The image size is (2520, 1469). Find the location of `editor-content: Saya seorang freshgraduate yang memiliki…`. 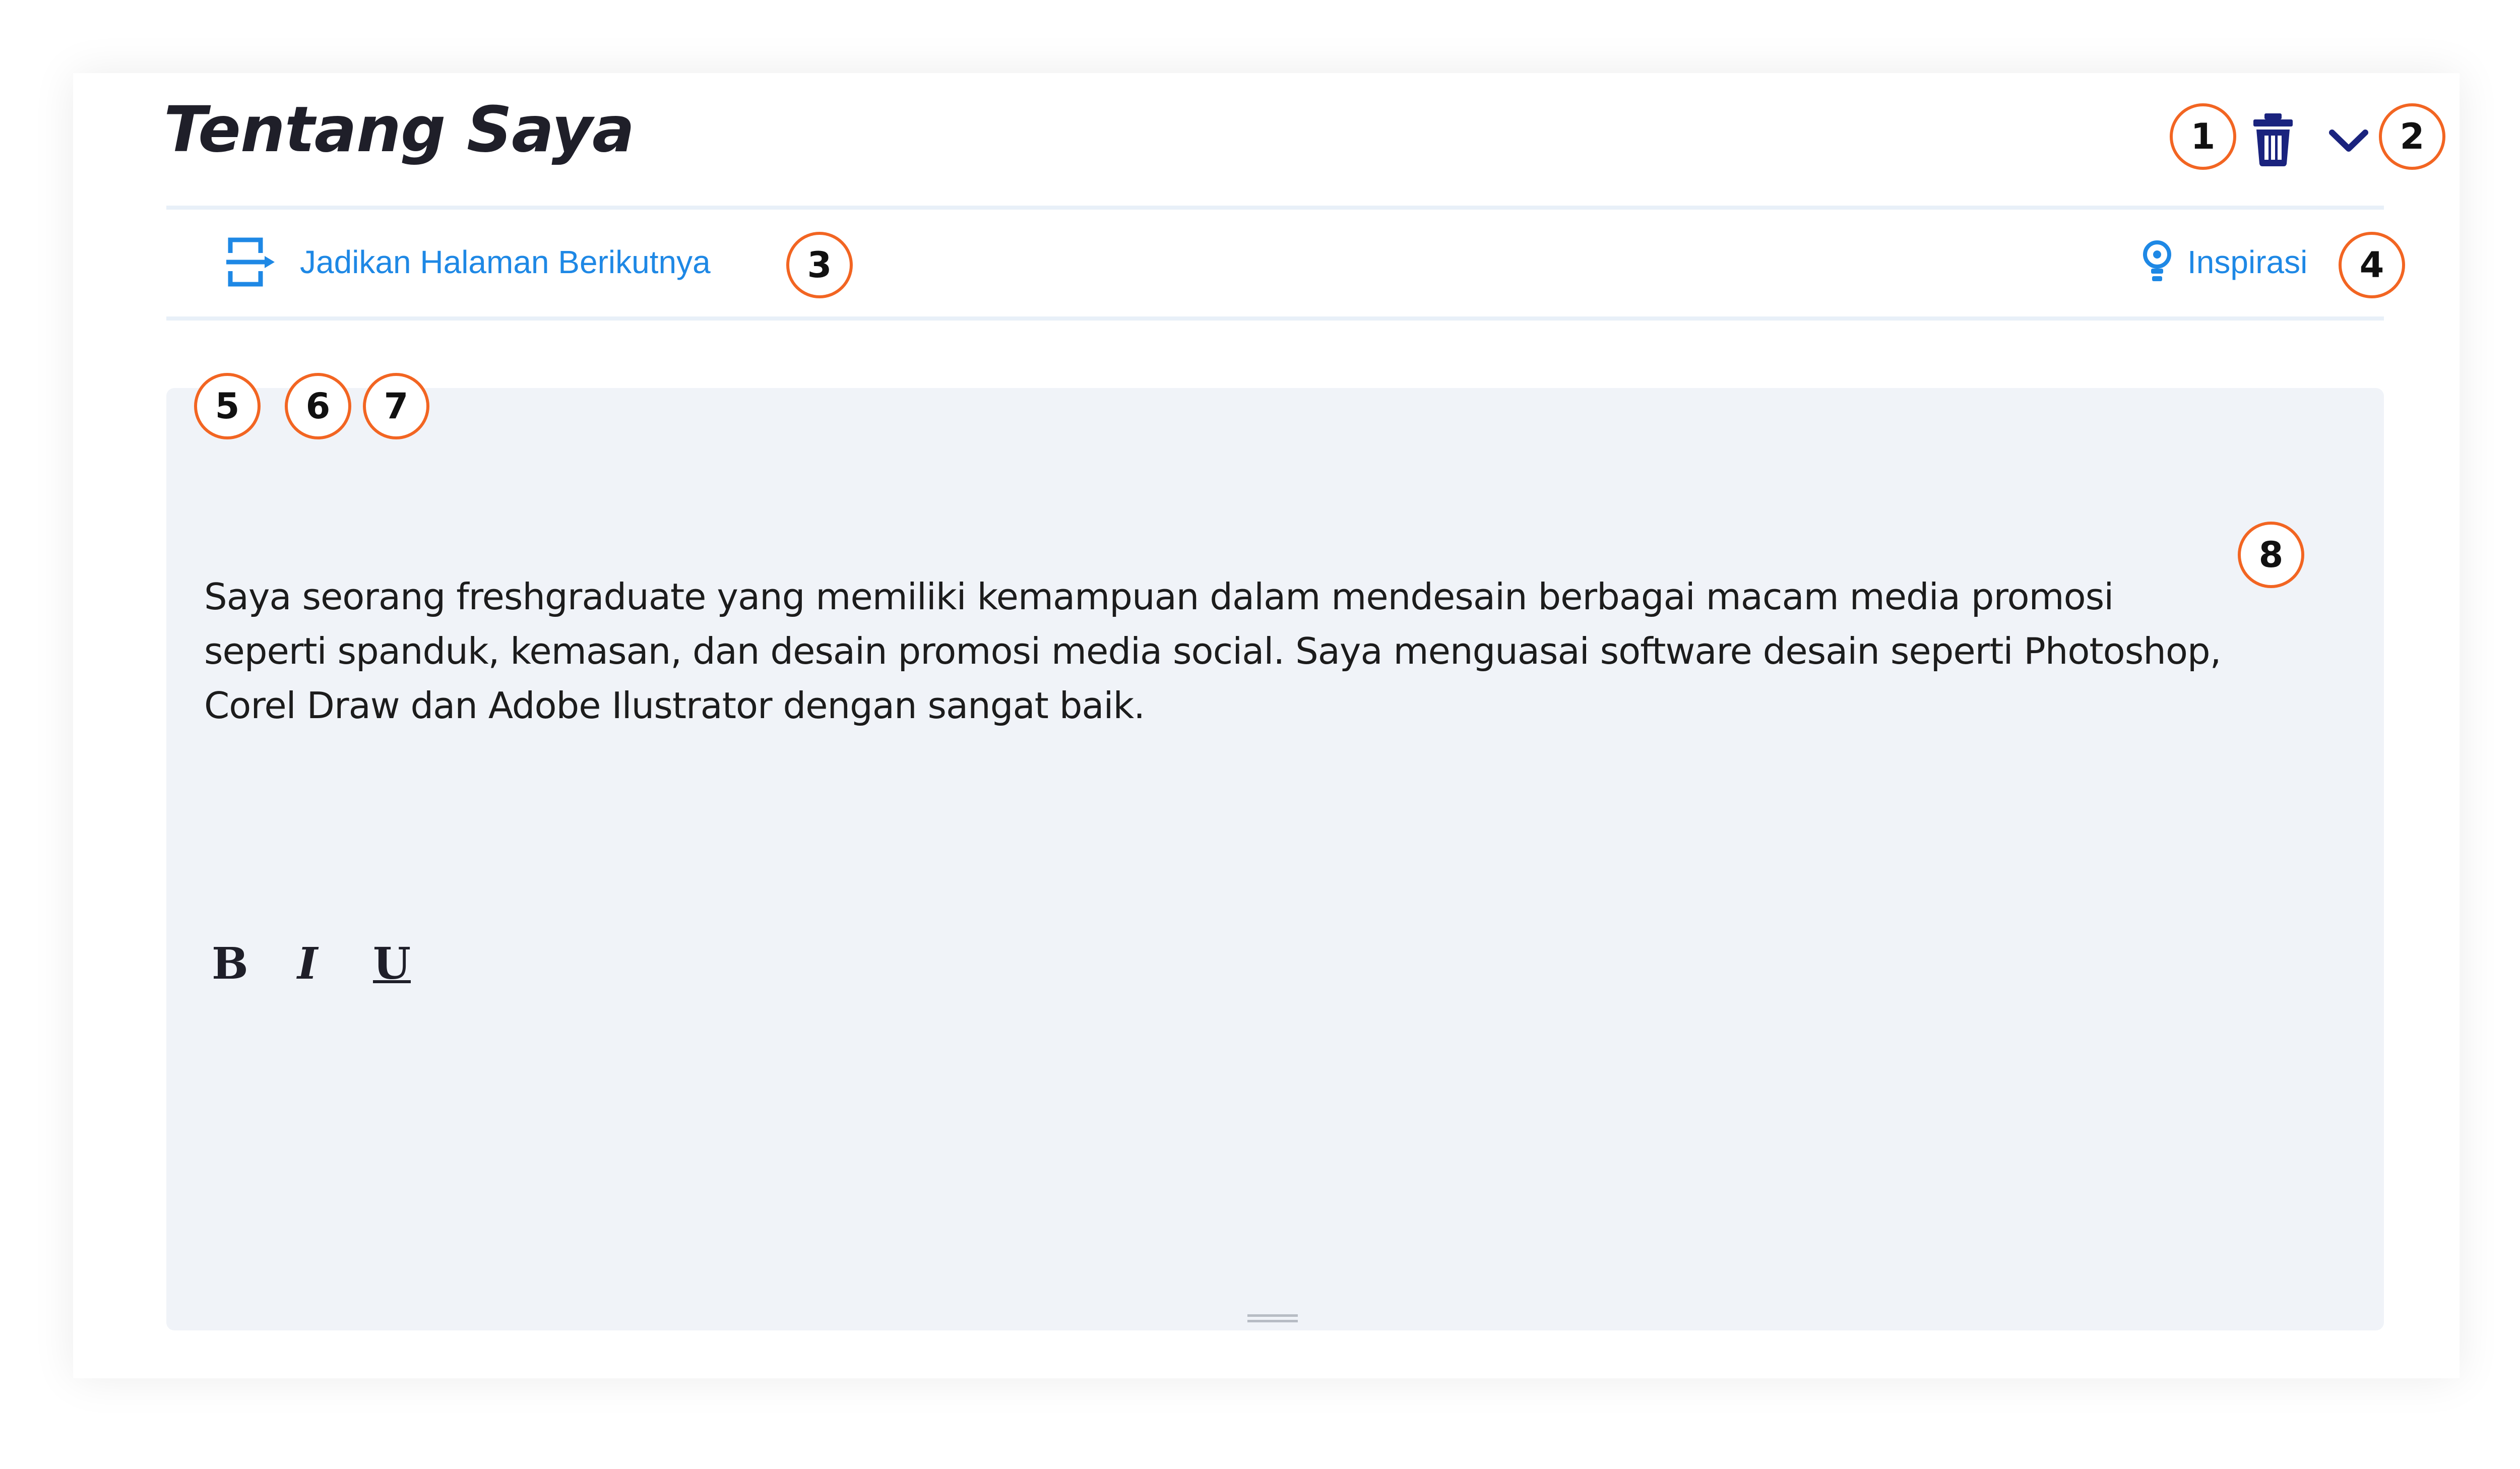

editor-content: Saya seorang freshgraduate yang memiliki… is located at coordinates (1282, 651).